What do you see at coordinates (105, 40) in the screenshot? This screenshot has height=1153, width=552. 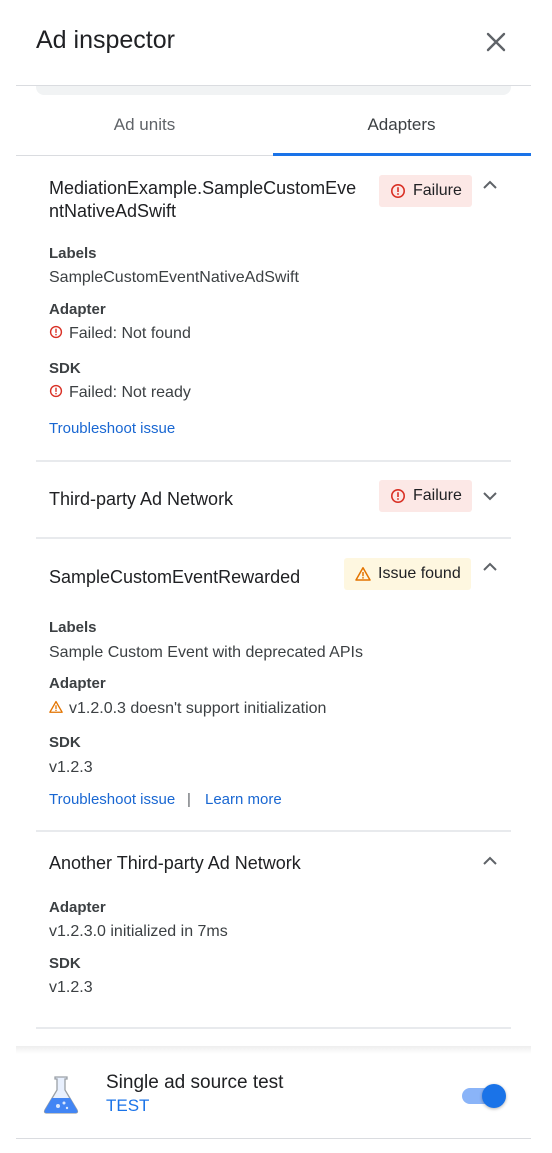 I see `page-title: Ad inspector` at bounding box center [105, 40].